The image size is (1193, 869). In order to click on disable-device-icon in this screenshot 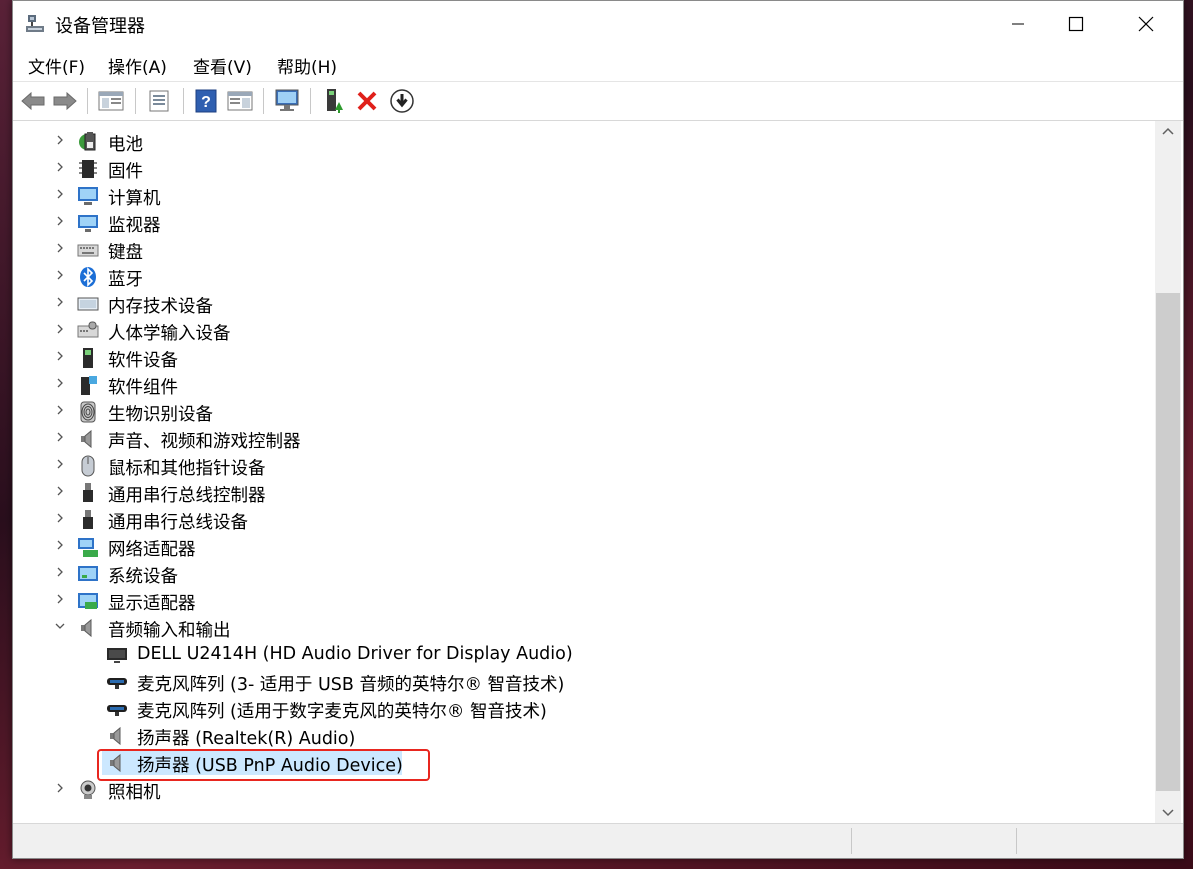, I will do `click(402, 101)`.